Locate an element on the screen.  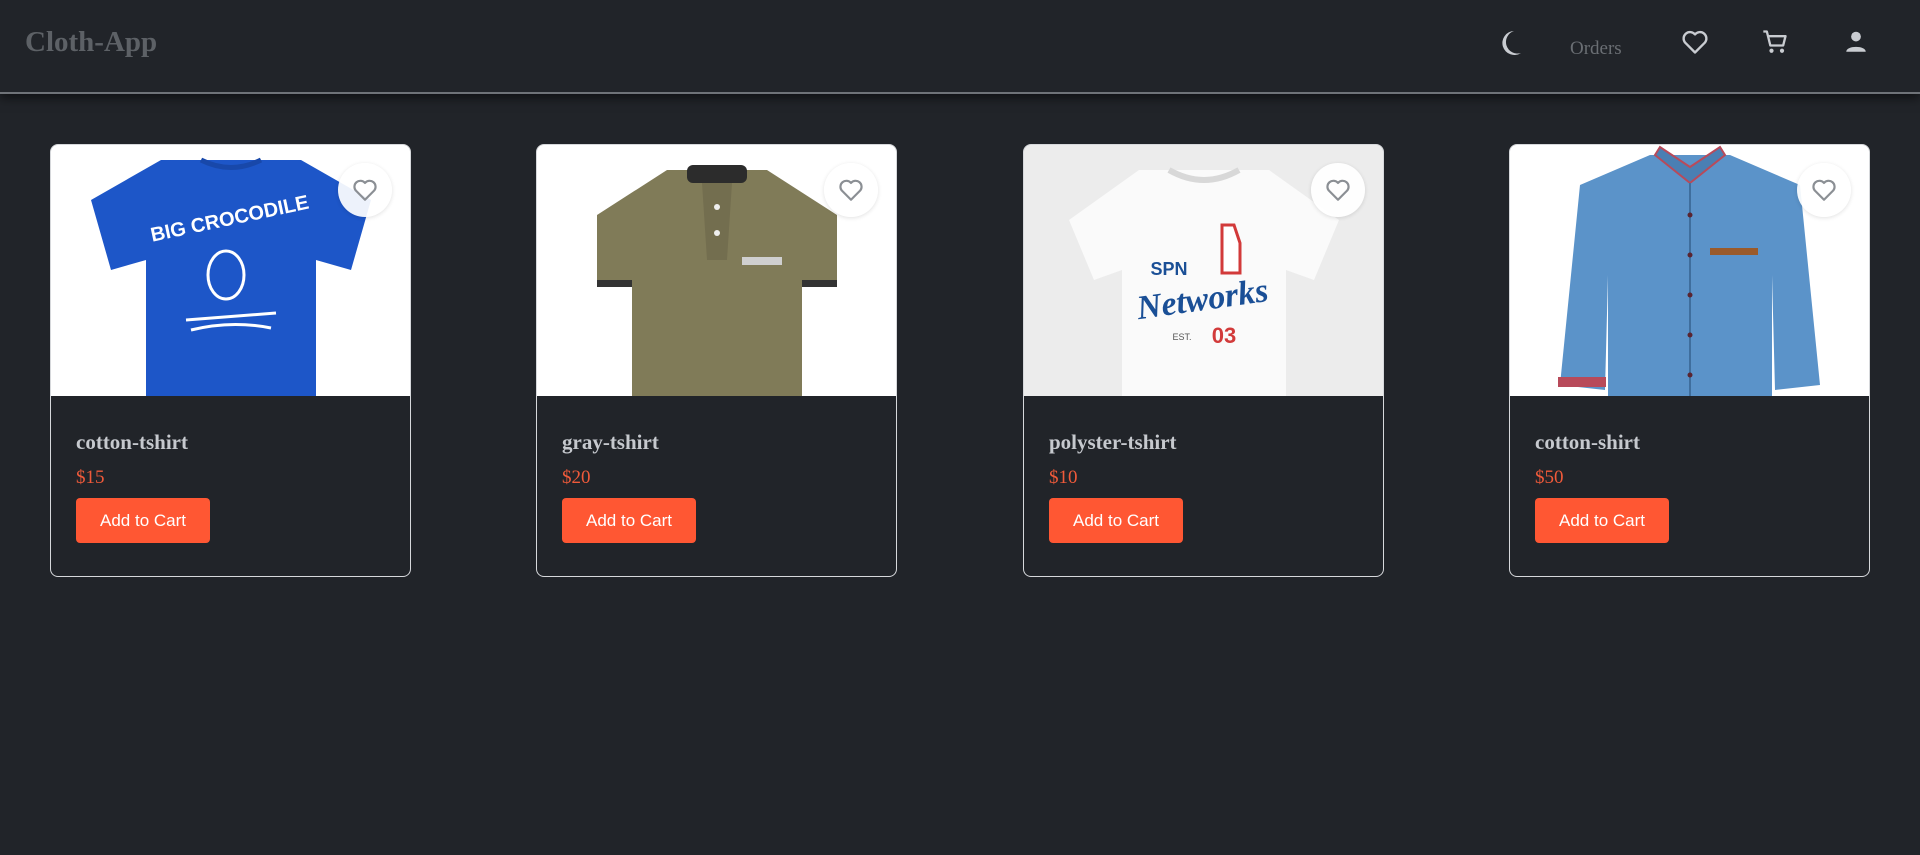
product-name: gray-tshirt is located at coordinates (610, 442).